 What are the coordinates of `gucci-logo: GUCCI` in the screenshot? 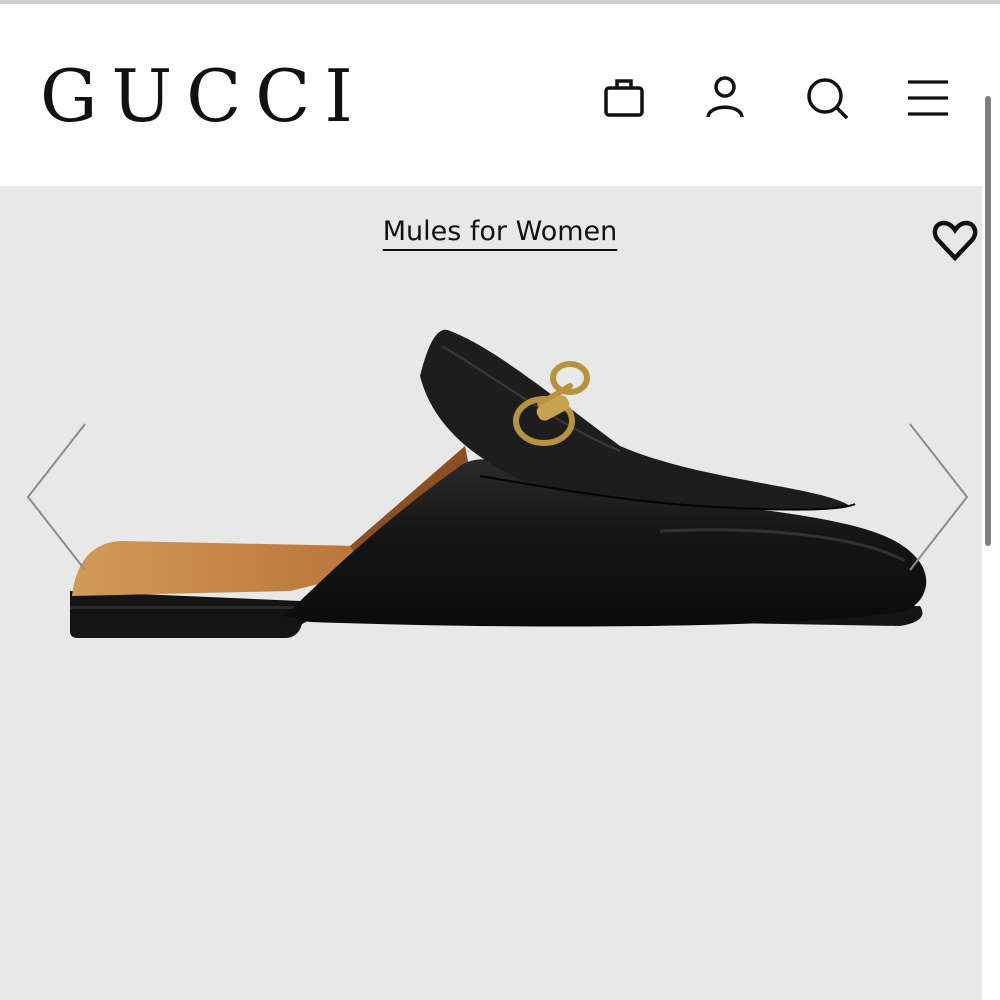 It's located at (203, 96).